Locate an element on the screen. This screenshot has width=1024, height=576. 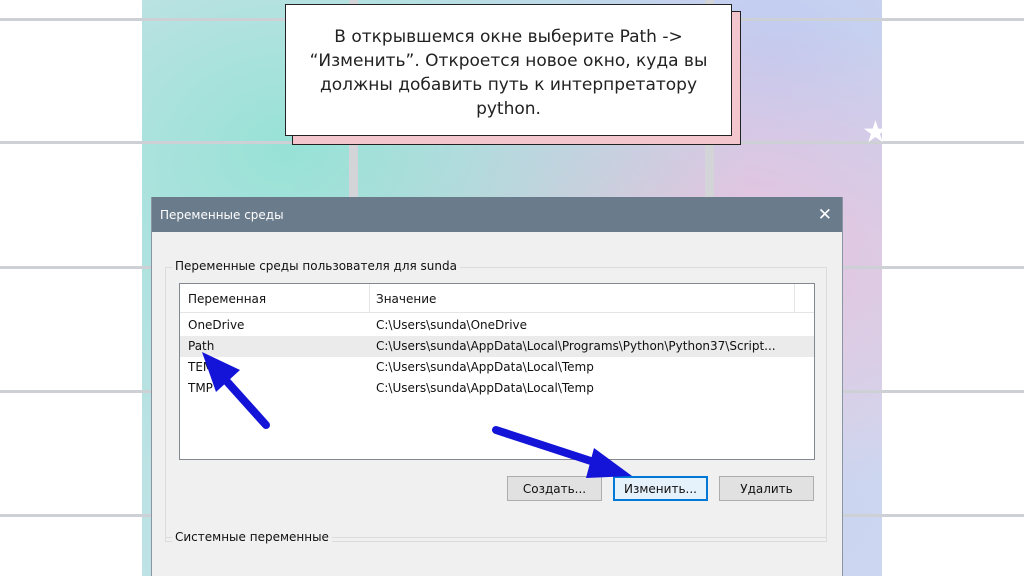
arrow-to-path is located at coordinates (236, 390).